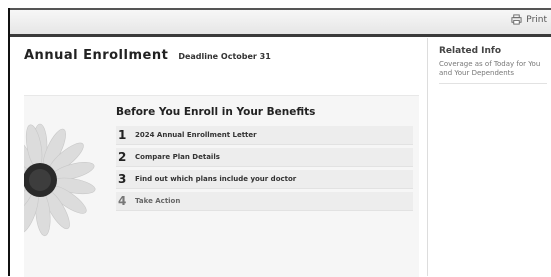 This screenshot has width=551, height=277. What do you see at coordinates (536, 19) in the screenshot?
I see `print-label: Print` at bounding box center [536, 19].